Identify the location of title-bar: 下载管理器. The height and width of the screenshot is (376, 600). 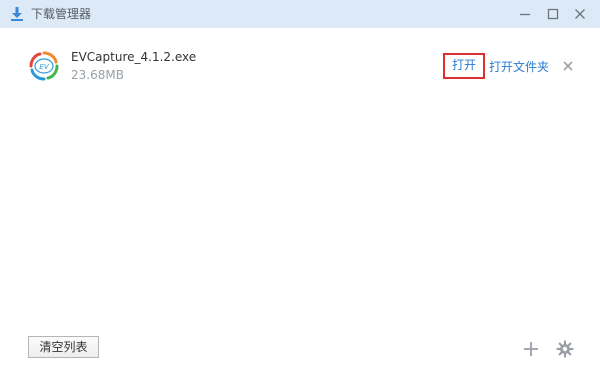
(300, 14).